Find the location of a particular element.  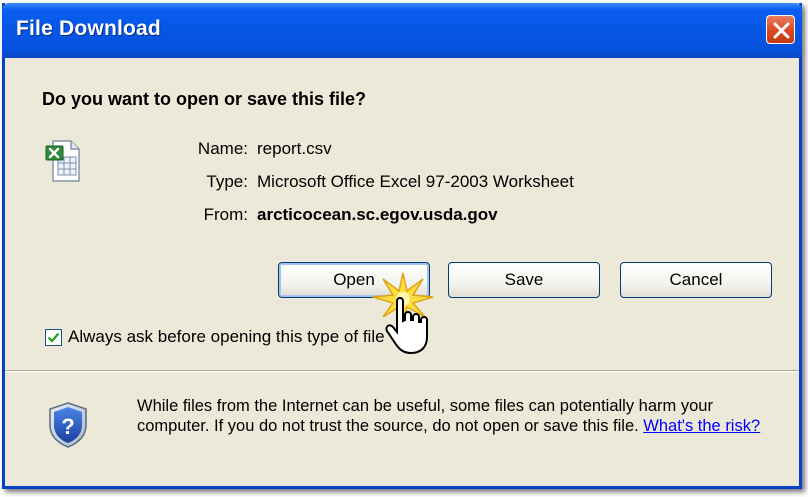

checkmark-icon is located at coordinates (53, 337).